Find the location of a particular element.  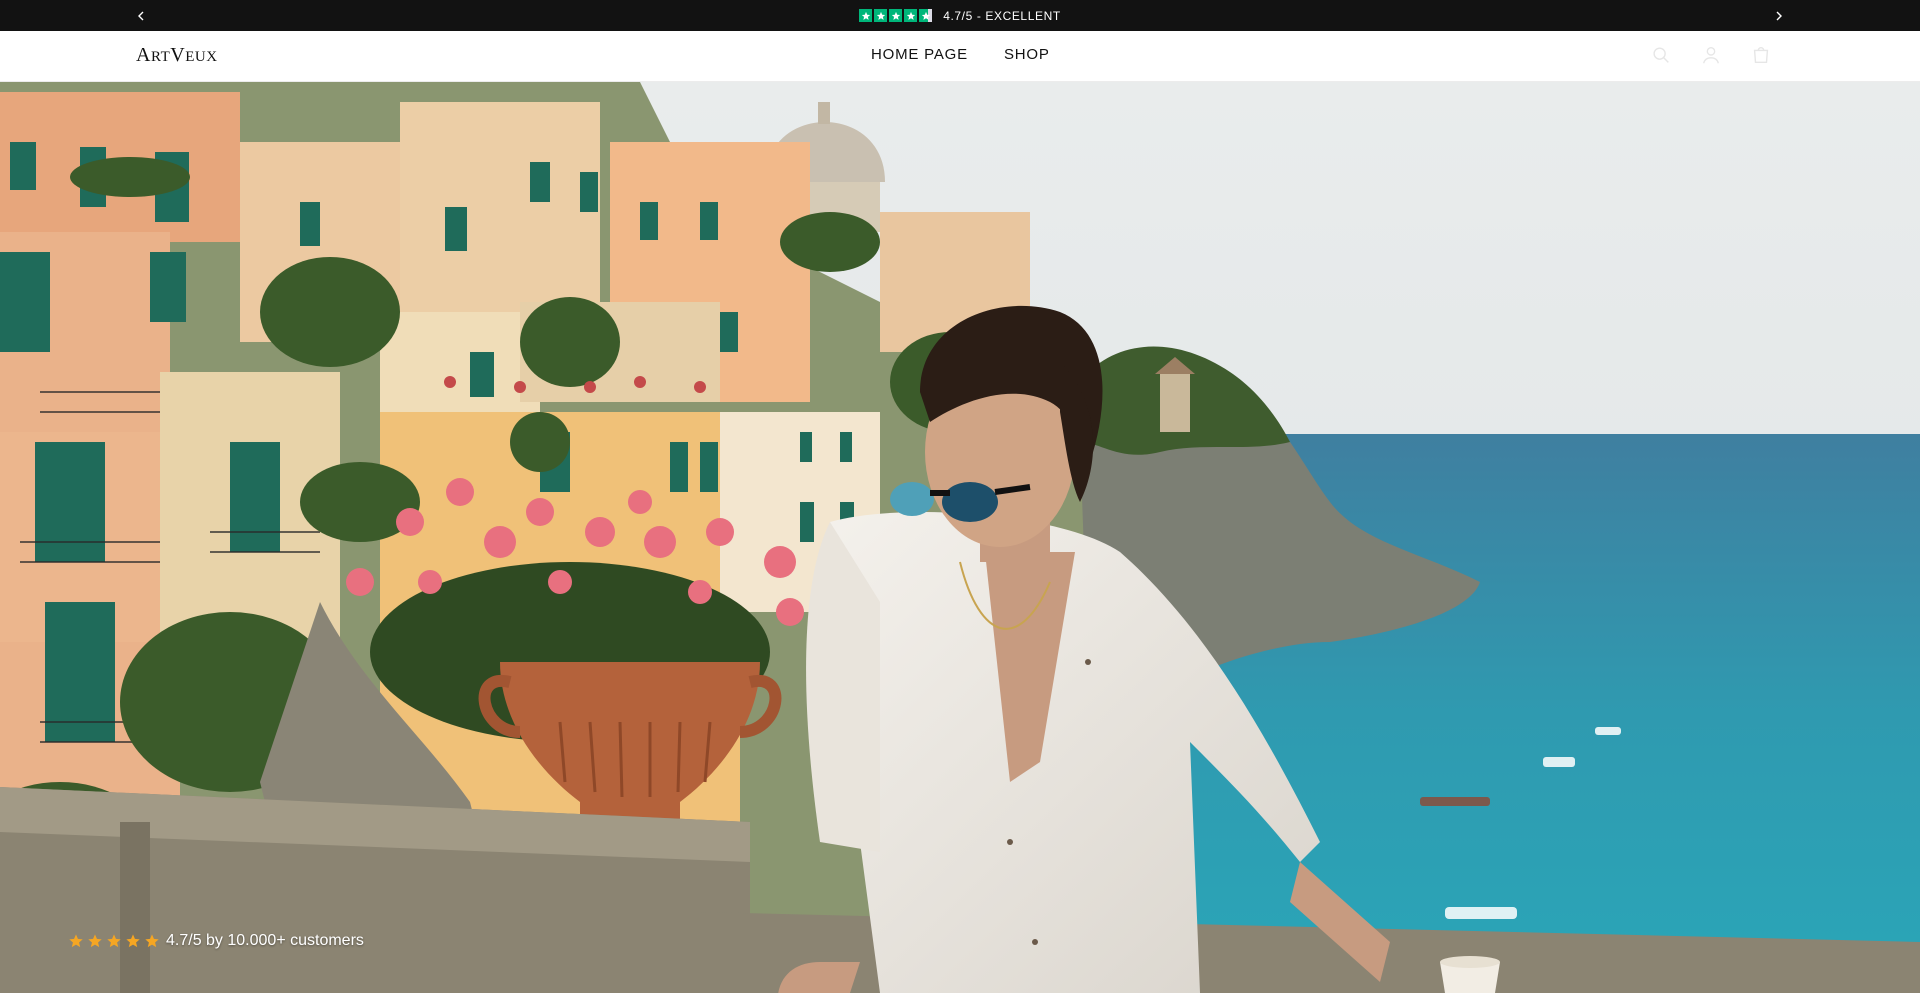

chevron-right-icon is located at coordinates (1778, 15).